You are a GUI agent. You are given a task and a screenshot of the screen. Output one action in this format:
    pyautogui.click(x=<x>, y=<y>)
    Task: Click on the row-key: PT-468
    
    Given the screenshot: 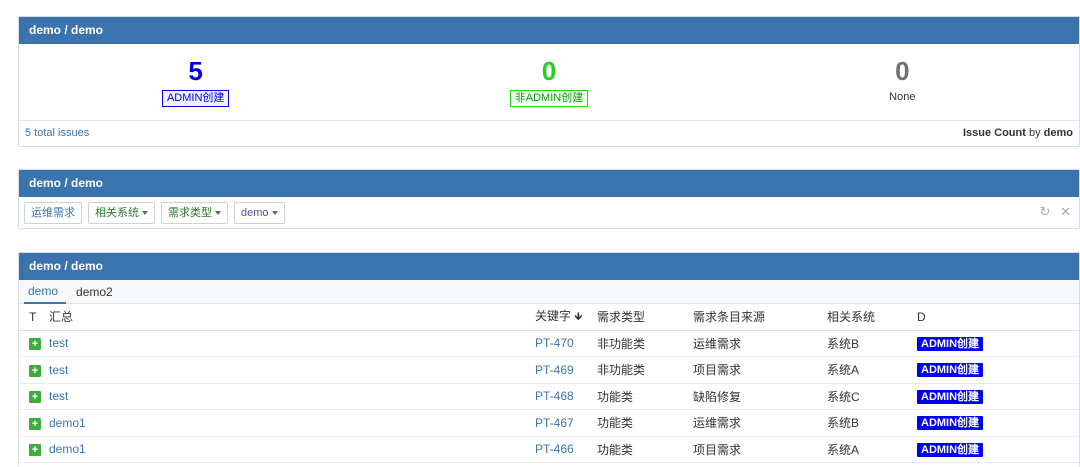 What is the action you would take?
    pyautogui.click(x=566, y=396)
    